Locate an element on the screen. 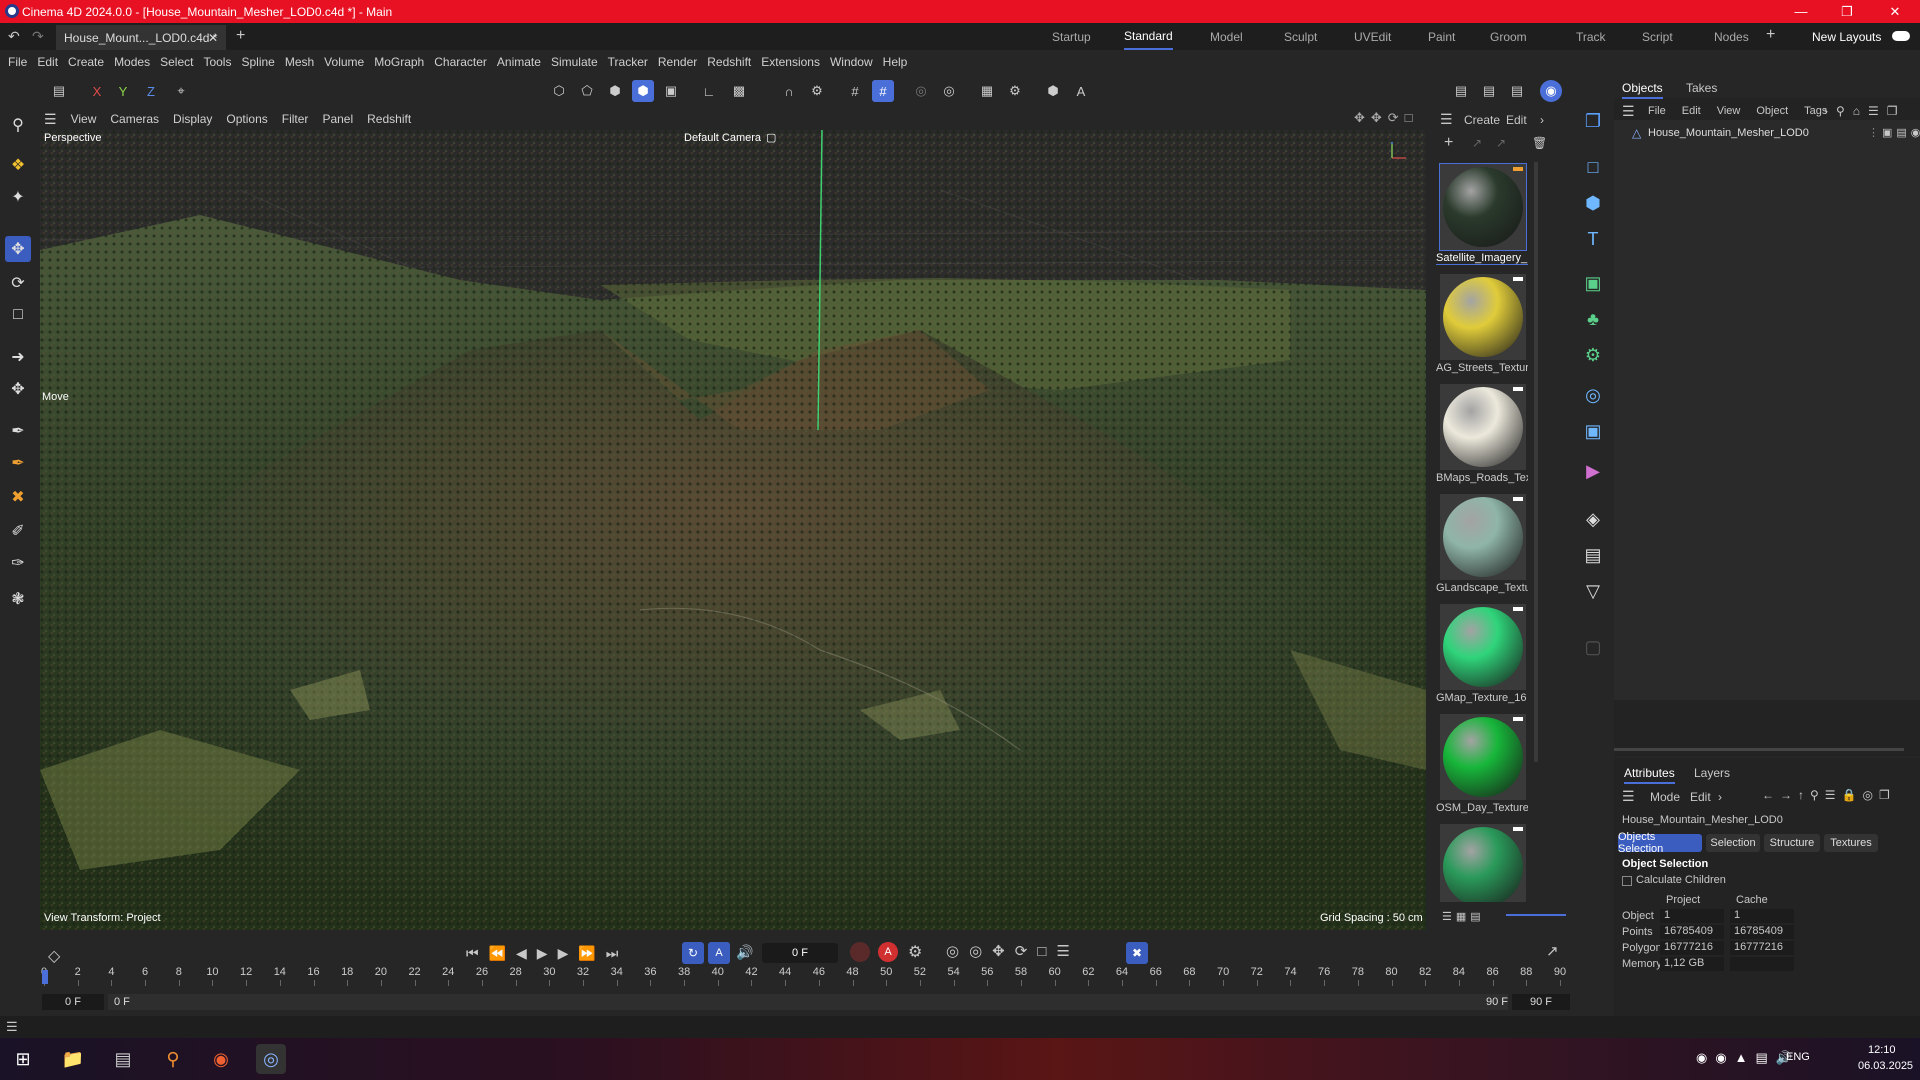 This screenshot has height=1080, width=1920. tab-attributes: Attributes is located at coordinates (1649, 775).